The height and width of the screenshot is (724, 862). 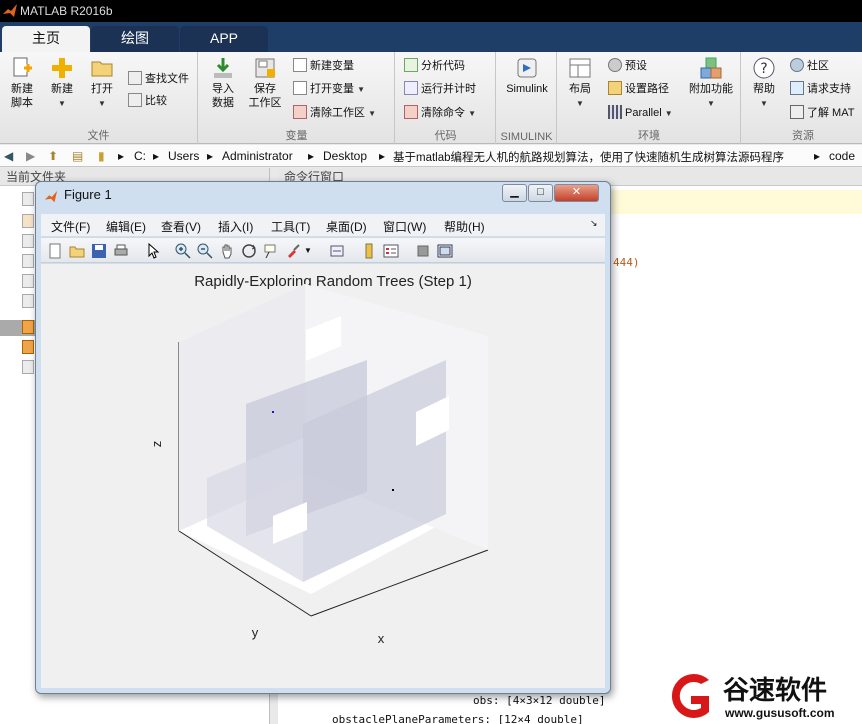 What do you see at coordinates (434, 66) in the screenshot?
I see `analyze-code-button: 分析代码` at bounding box center [434, 66].